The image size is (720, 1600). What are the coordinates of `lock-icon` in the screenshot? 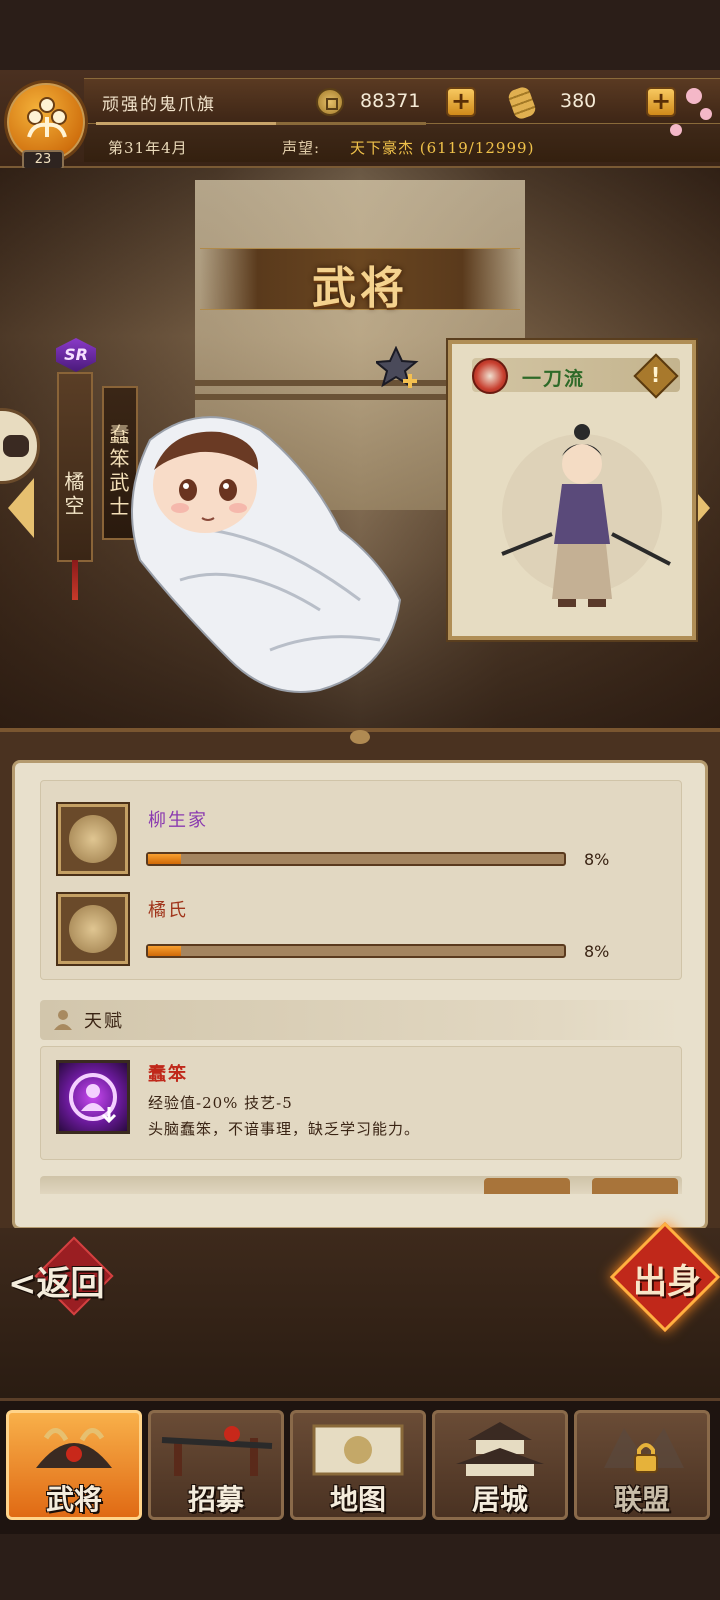 It's located at (646, 1458).